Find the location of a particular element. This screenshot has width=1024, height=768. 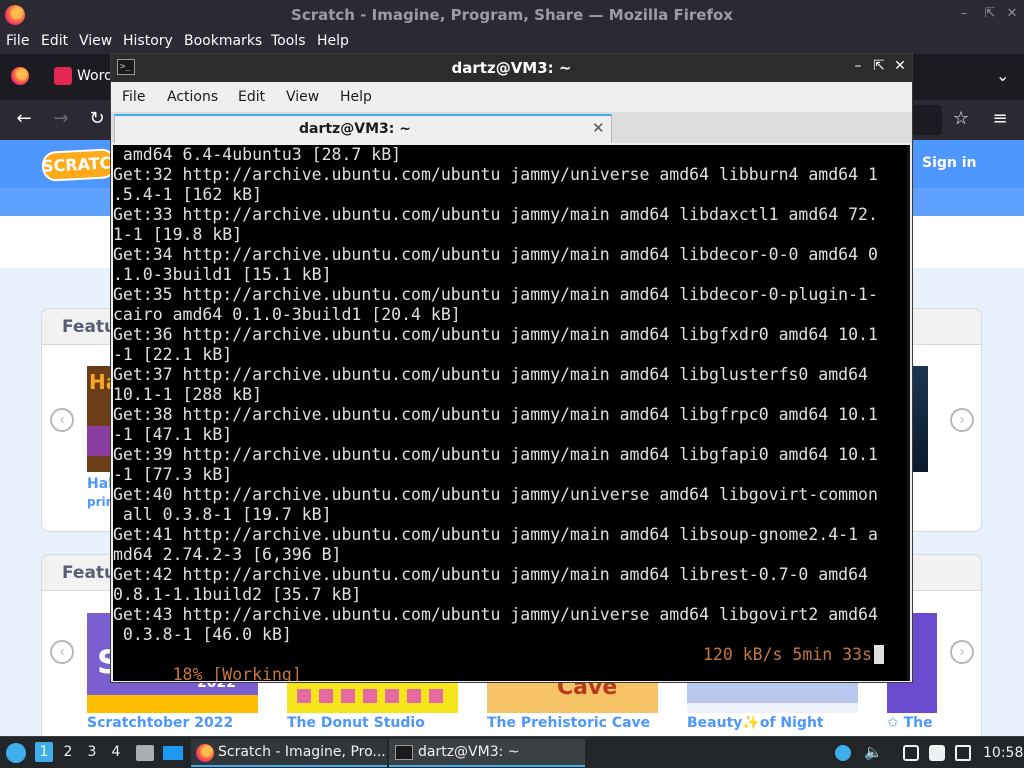

terminal-window-title: dartz@VM3: ~ is located at coordinates (511, 68).